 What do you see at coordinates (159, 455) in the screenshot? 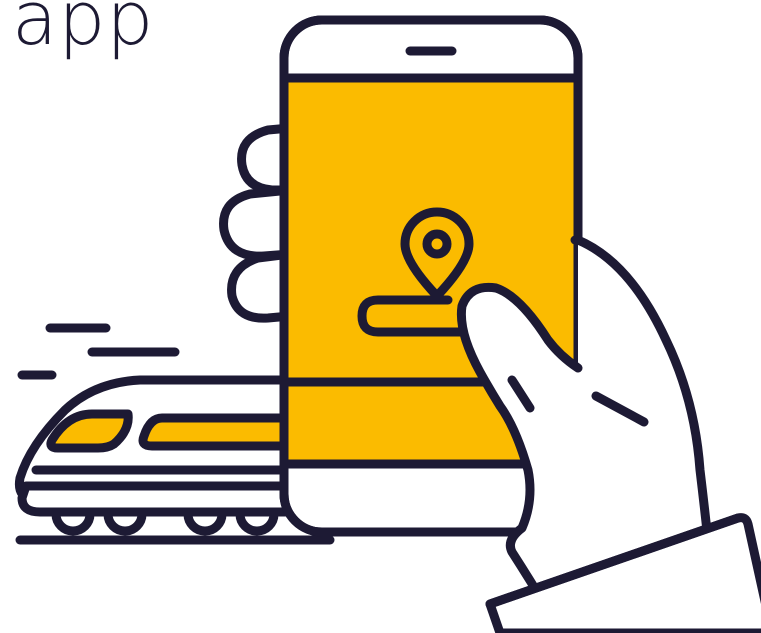
I see `train-icon` at bounding box center [159, 455].